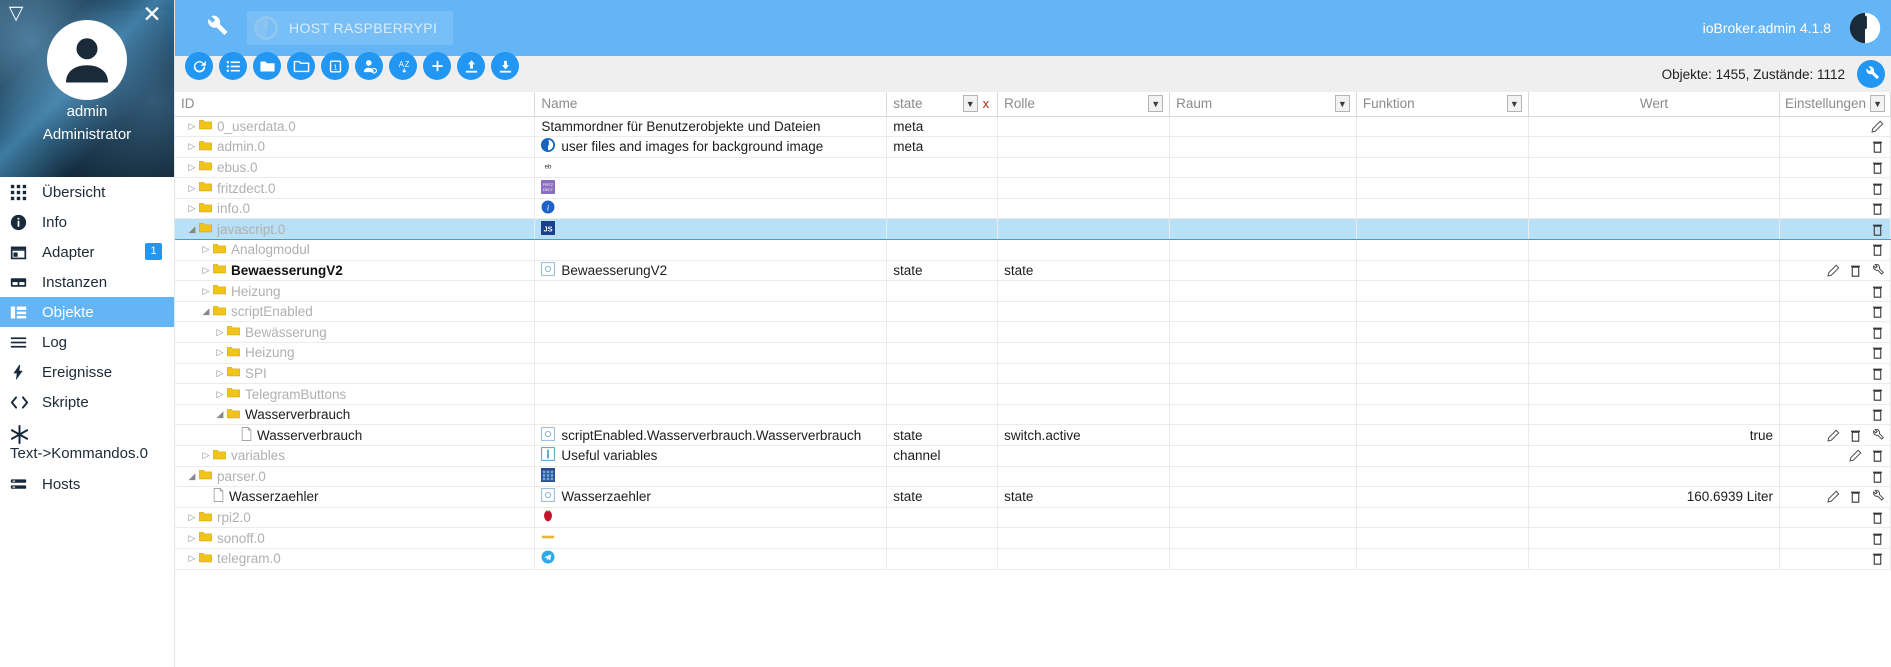 This screenshot has width=1891, height=667. I want to click on sidebar-item-hosts: Hosts, so click(87, 484).